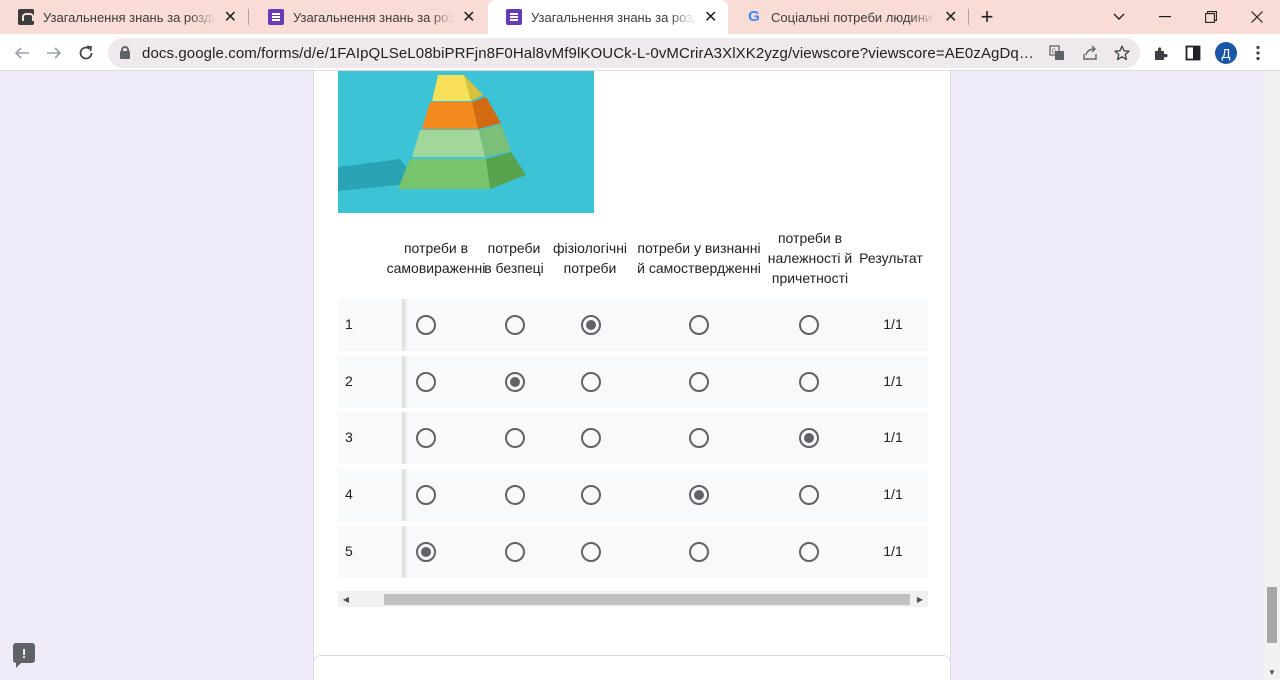  Describe the element at coordinates (1193, 53) in the screenshot. I see `side-panel-icon` at that location.